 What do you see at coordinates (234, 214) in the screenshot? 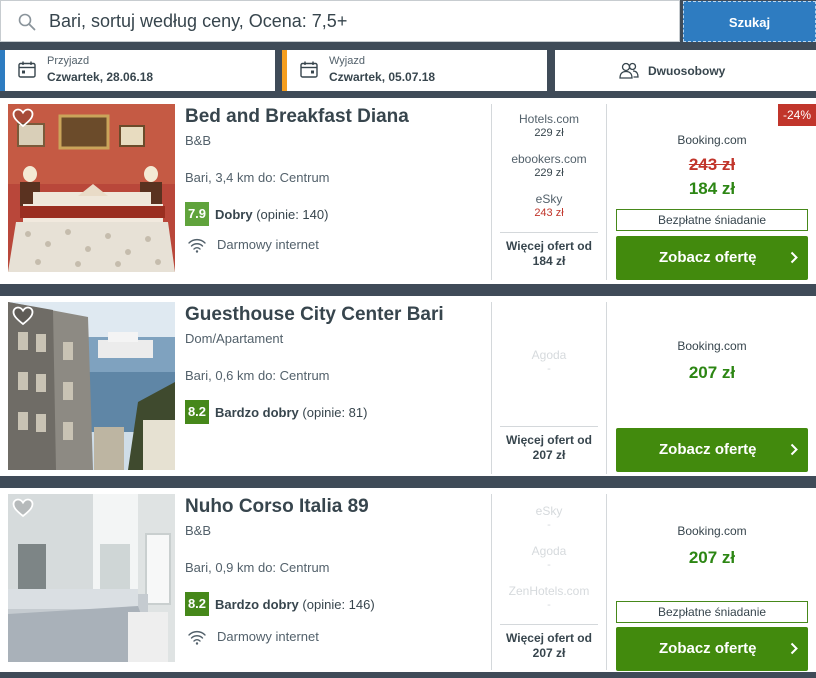
I see `rating-word: Dobry` at bounding box center [234, 214].